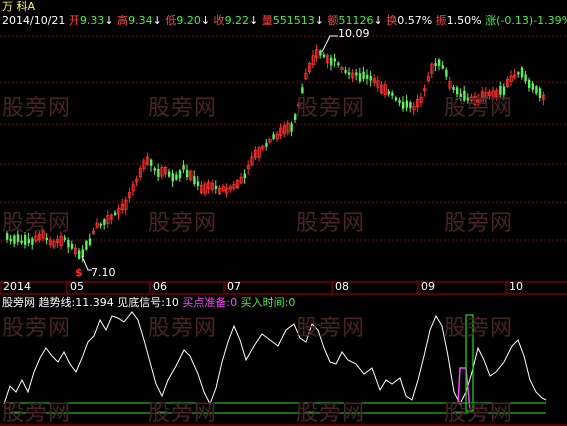 This screenshot has height=426, width=567. What do you see at coordinates (390, 20) in the screenshot?
I see `quote-label: 换` at bounding box center [390, 20].